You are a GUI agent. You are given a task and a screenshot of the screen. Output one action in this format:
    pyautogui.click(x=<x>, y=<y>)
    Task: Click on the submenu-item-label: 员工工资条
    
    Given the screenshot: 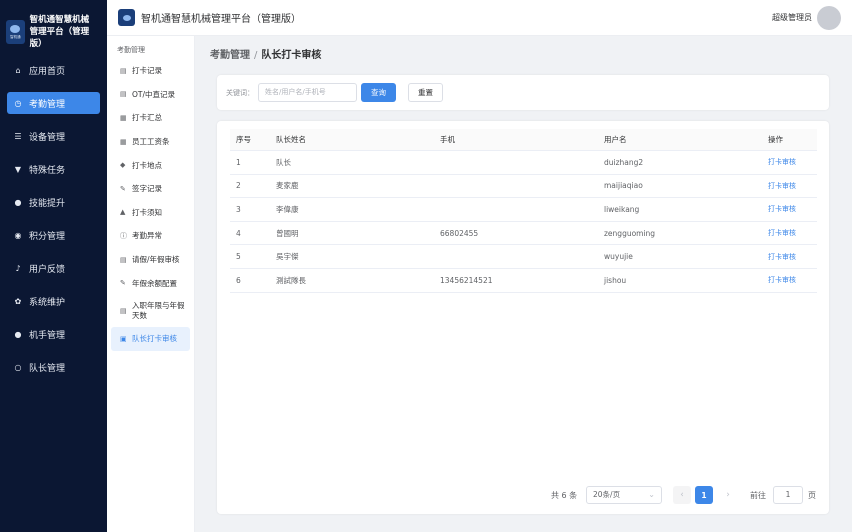 What is the action you would take?
    pyautogui.click(x=151, y=142)
    